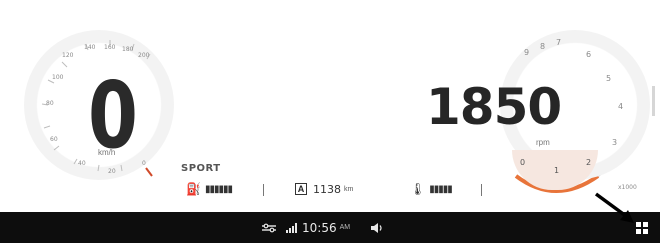  I want to click on speed-tick-label: 80, so click(50, 103).